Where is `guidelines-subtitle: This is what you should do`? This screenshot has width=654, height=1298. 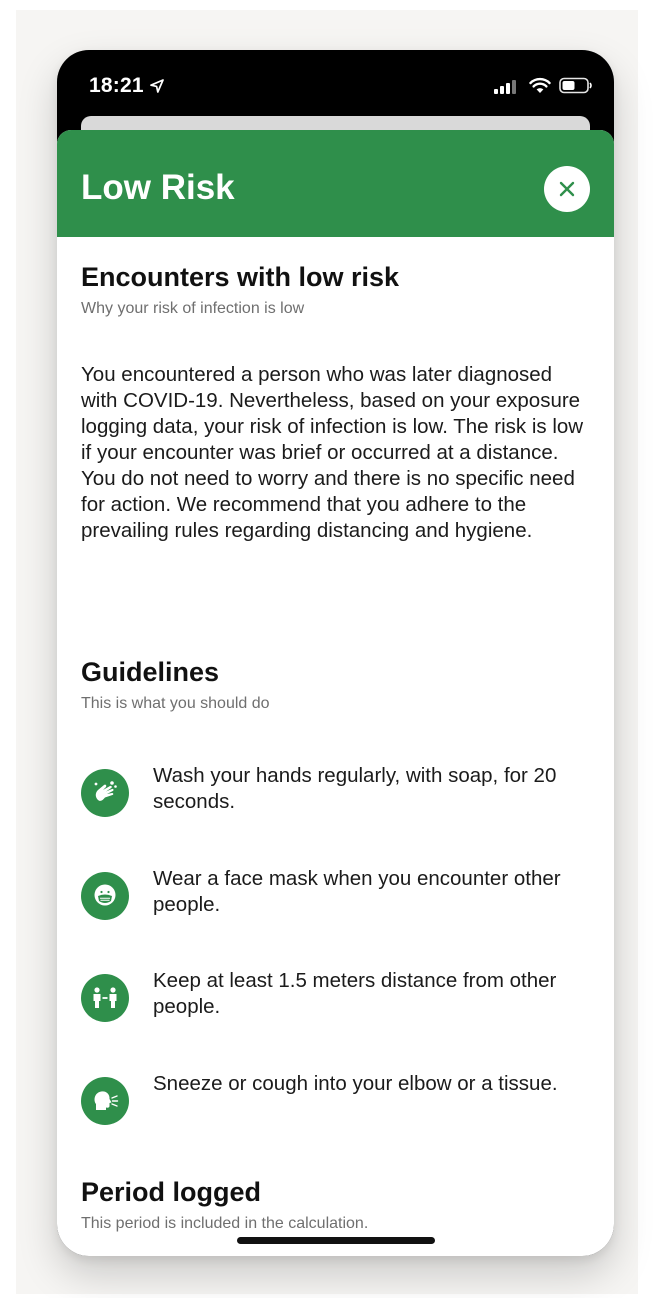
guidelines-subtitle: This is what you should do is located at coordinates (175, 703).